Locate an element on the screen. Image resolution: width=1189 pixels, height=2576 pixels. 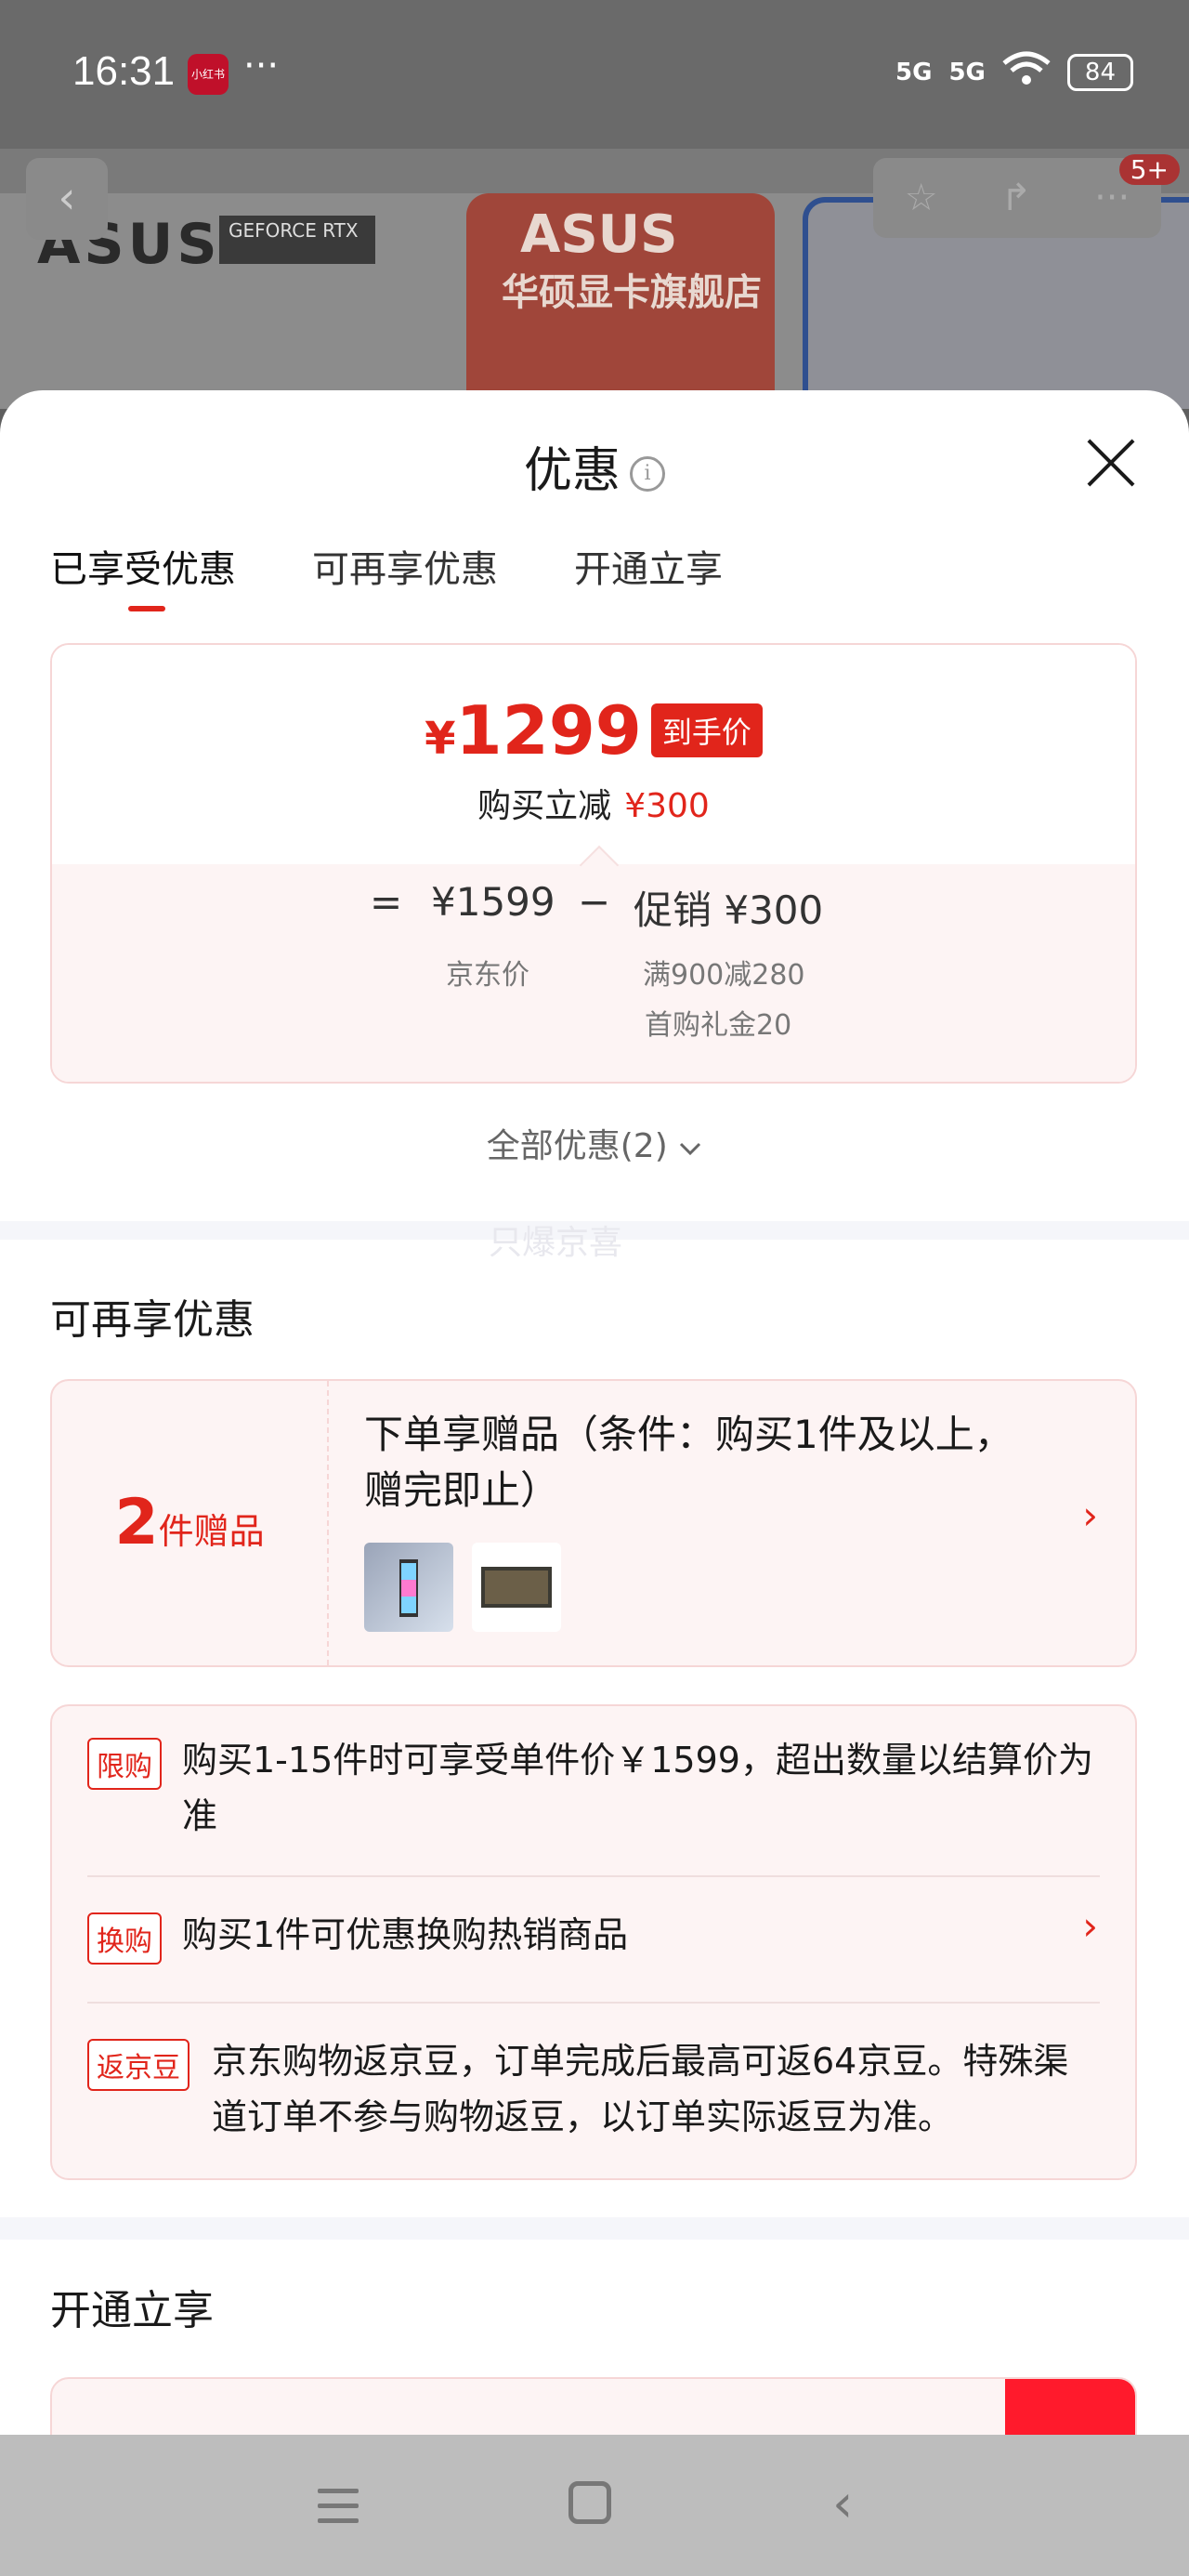
gpu-badge: GEFORCE RTX is located at coordinates (297, 240).